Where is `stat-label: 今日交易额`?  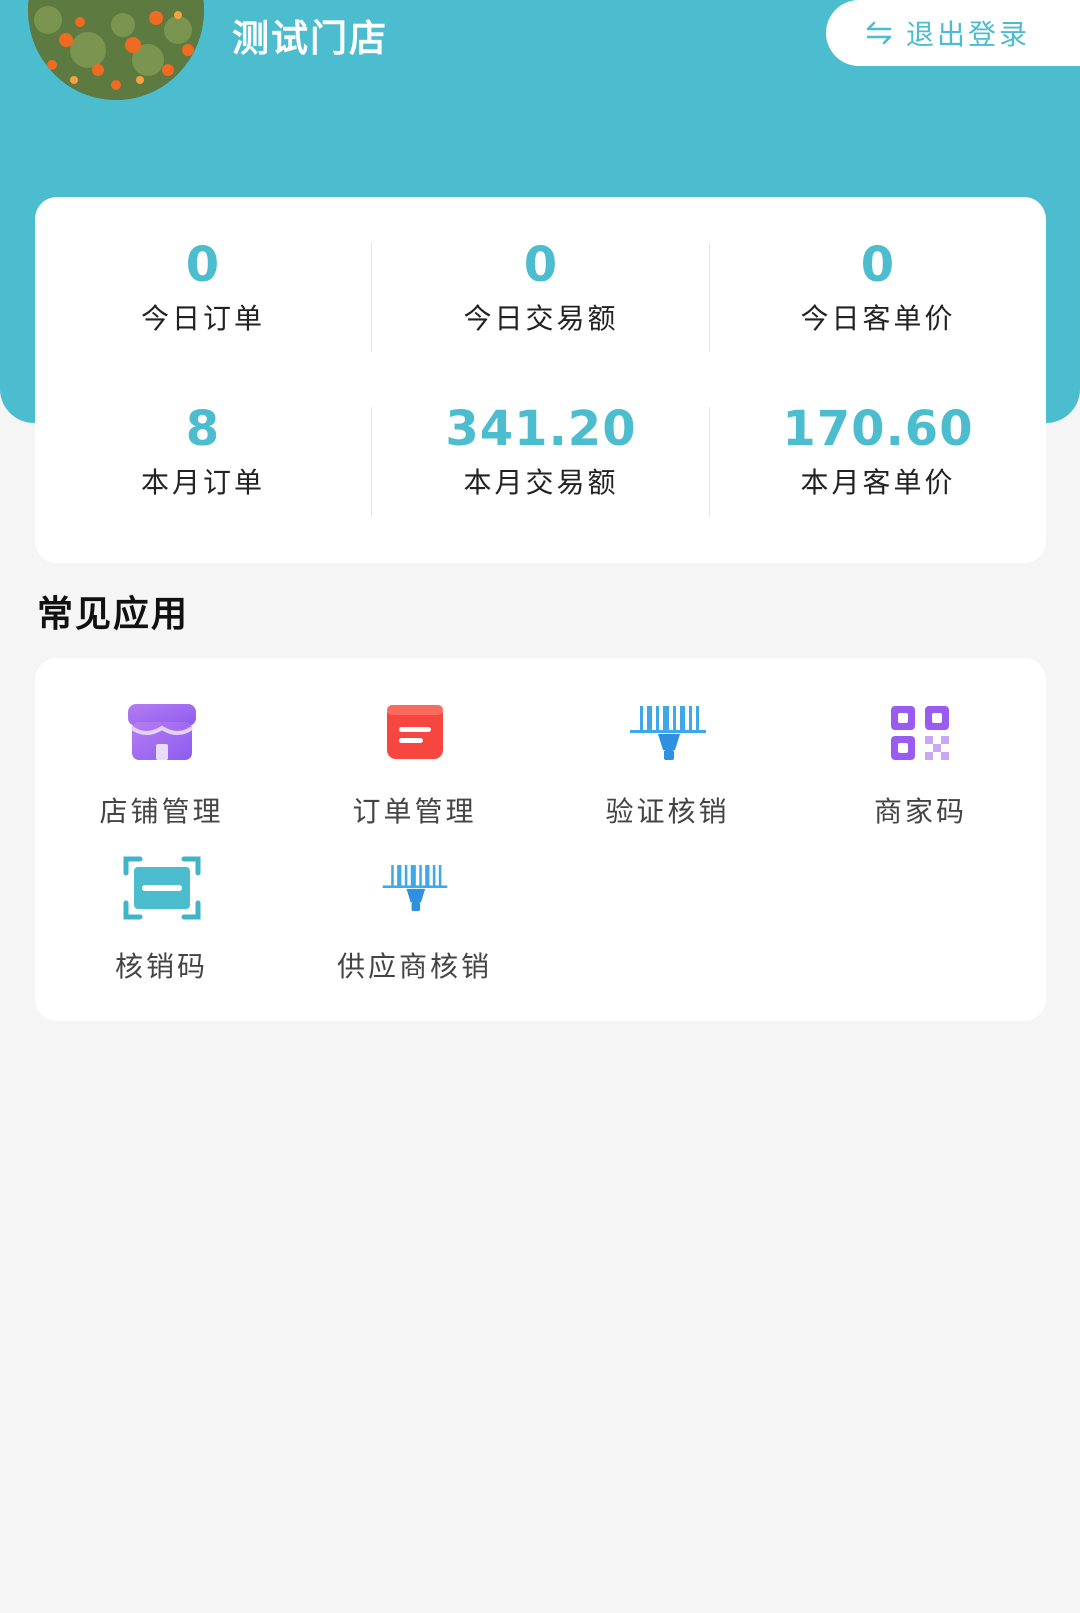 stat-label: 今日交易额 is located at coordinates (541, 318).